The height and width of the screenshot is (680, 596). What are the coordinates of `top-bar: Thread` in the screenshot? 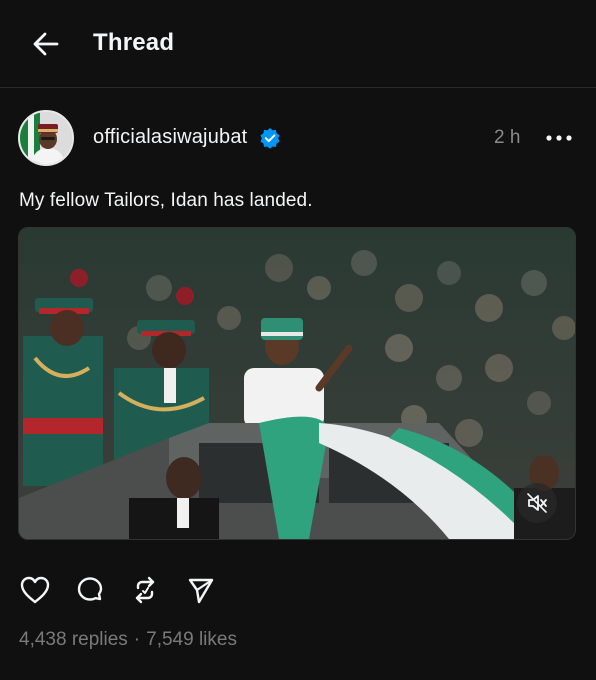 It's located at (298, 44).